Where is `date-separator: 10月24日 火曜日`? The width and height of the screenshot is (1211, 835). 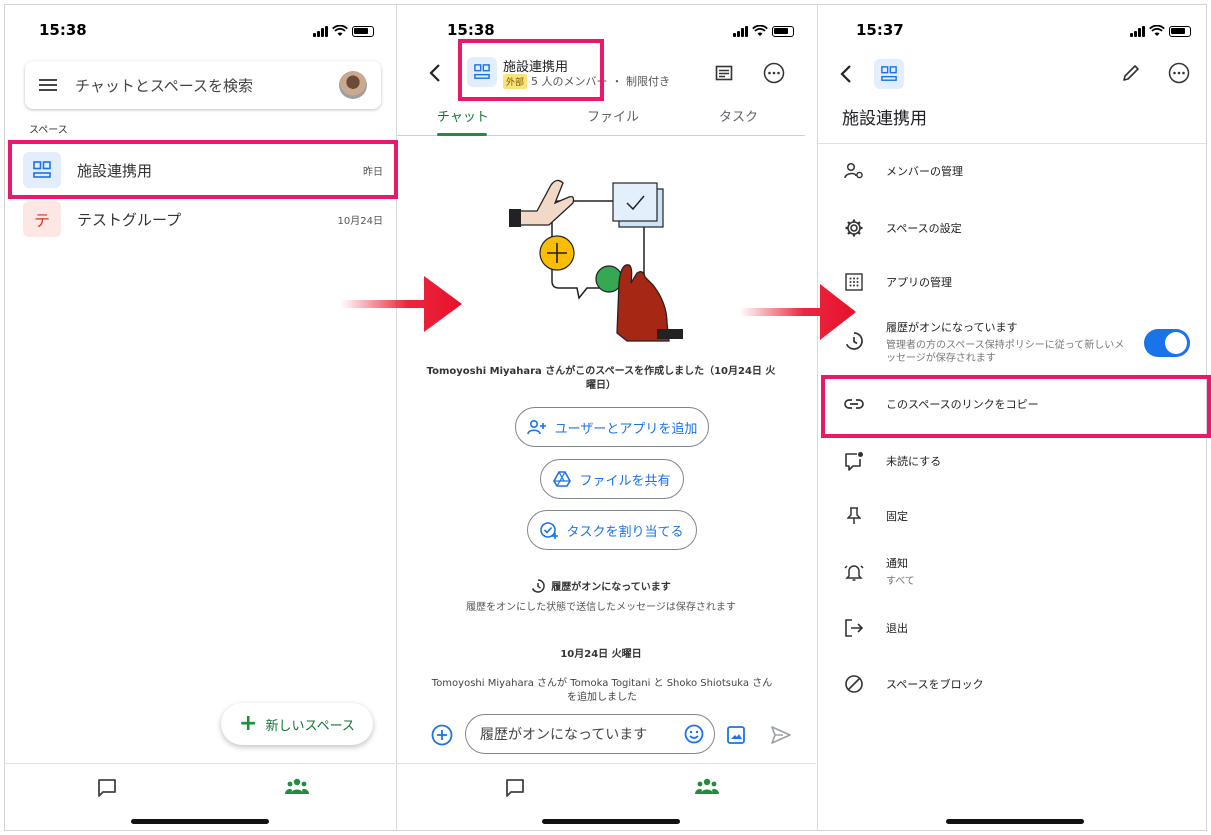 date-separator: 10月24日 火曜日 is located at coordinates (601, 654).